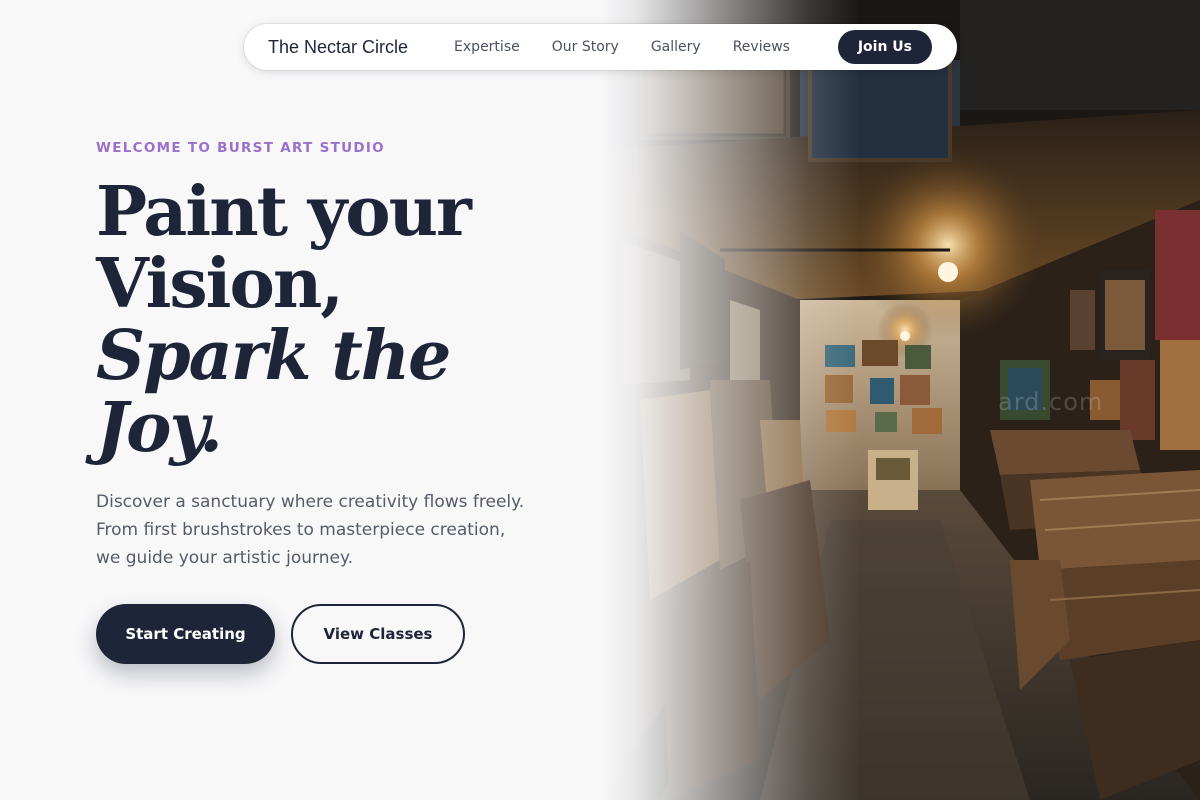  I want to click on nav-link-gallery: Gallery, so click(676, 47).